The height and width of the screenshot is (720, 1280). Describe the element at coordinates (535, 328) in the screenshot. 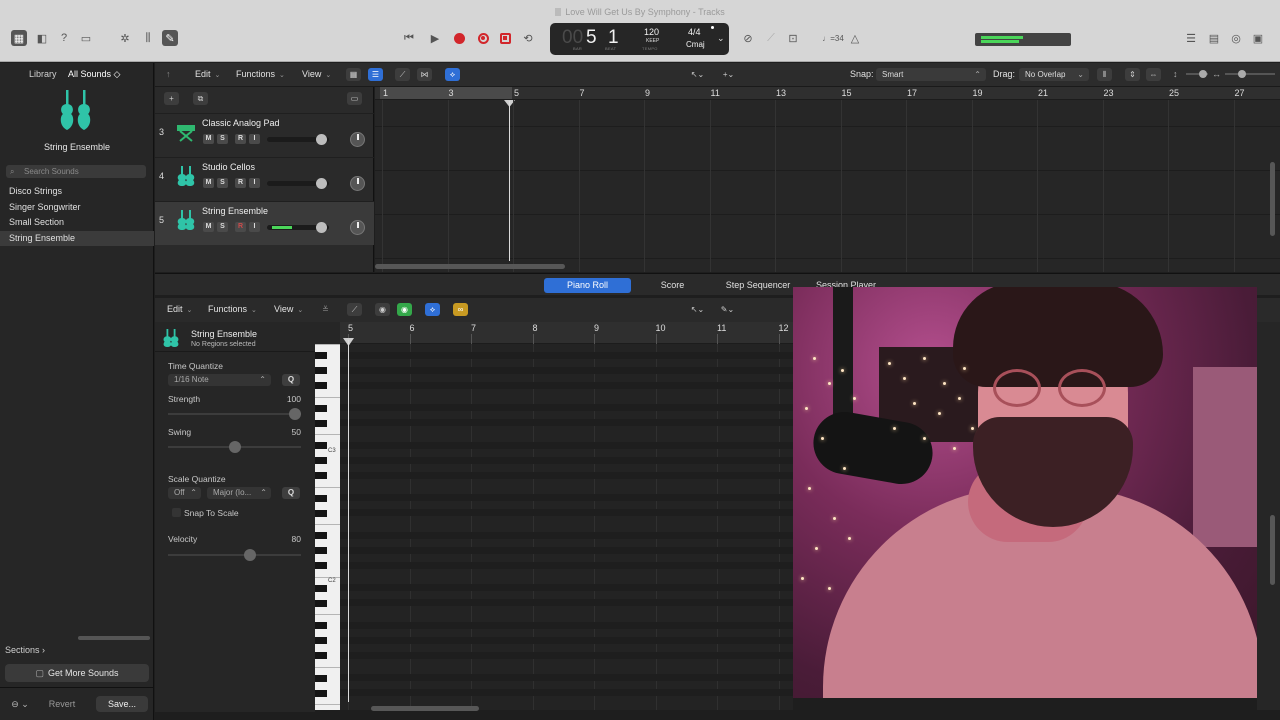

I see `piano-ruler-bar-8: 8` at that location.